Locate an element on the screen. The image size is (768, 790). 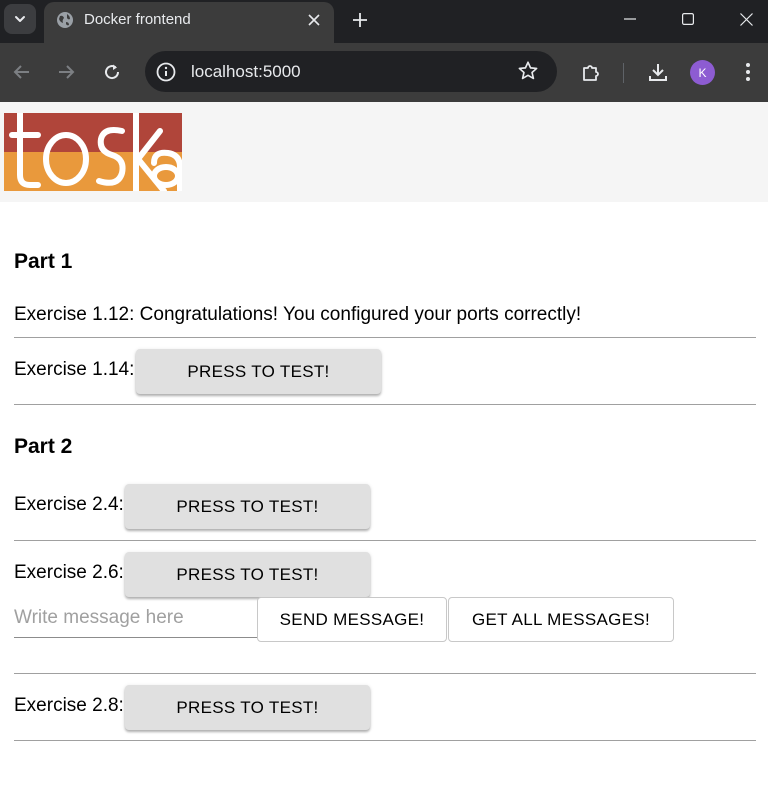
exercise-1-14-test-button: PRESS TO TEST! is located at coordinates (258, 371).